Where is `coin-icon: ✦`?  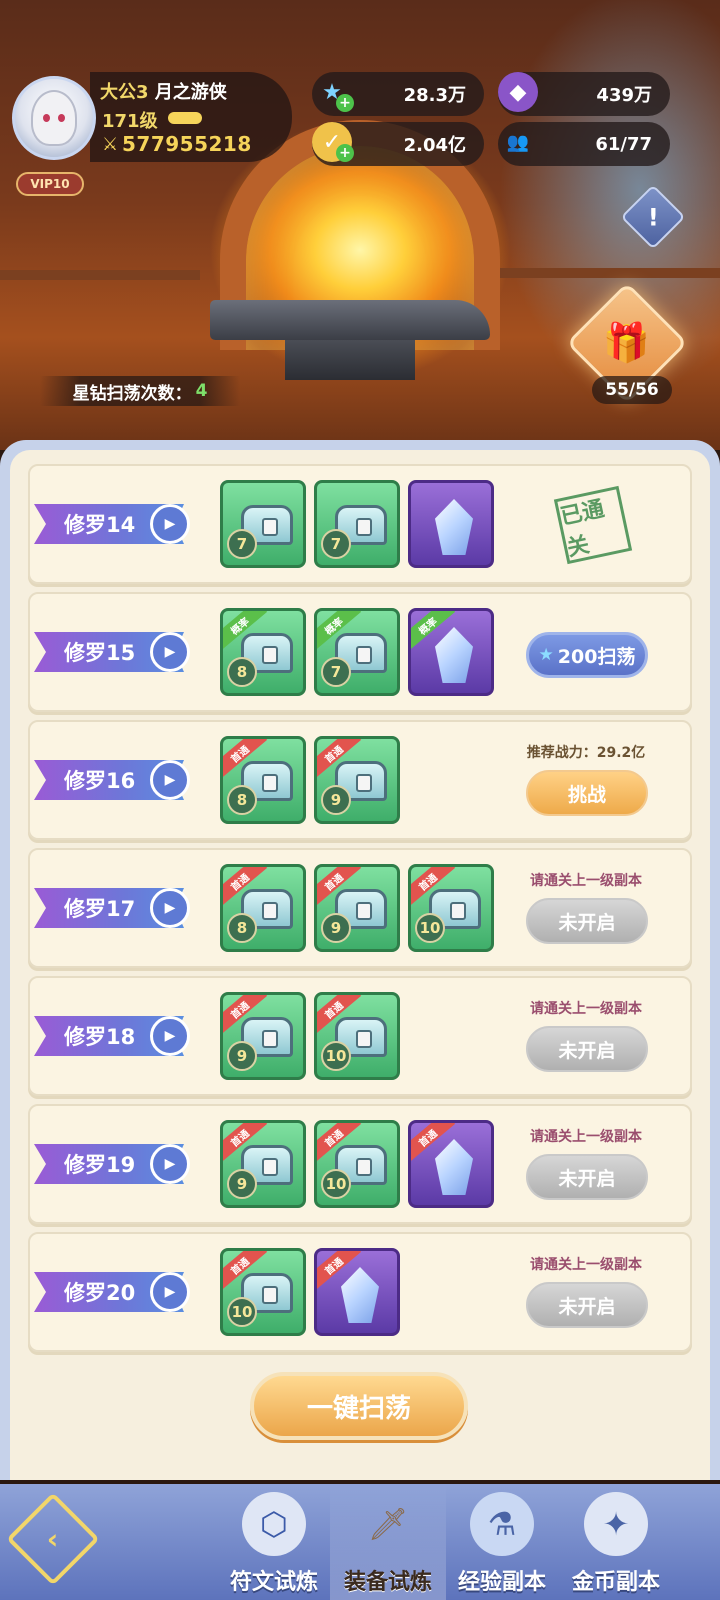 coin-icon: ✦ is located at coordinates (616, 1524).